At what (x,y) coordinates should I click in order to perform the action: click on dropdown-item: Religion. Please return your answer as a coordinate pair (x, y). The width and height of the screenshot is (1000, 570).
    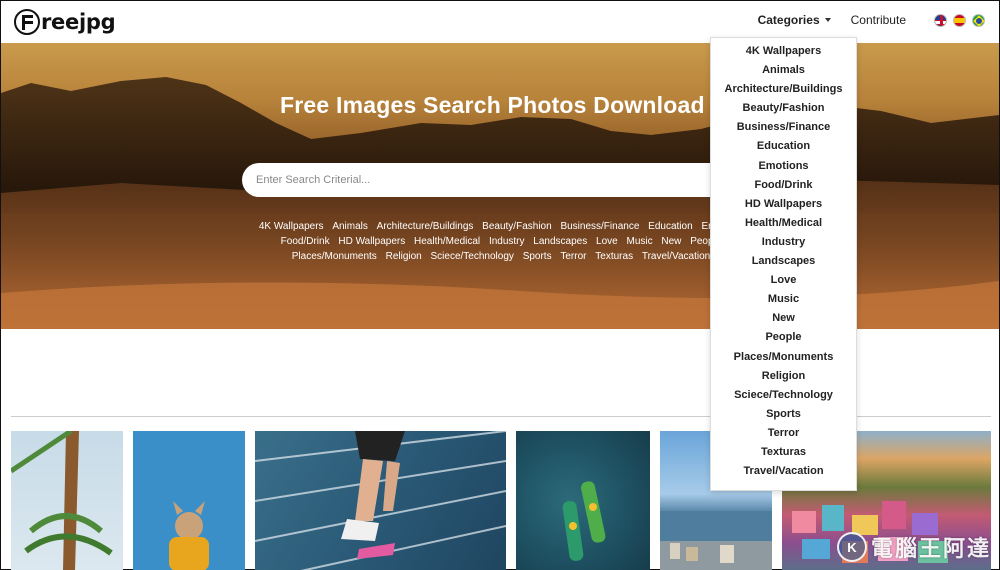
    Looking at the image, I should click on (783, 376).